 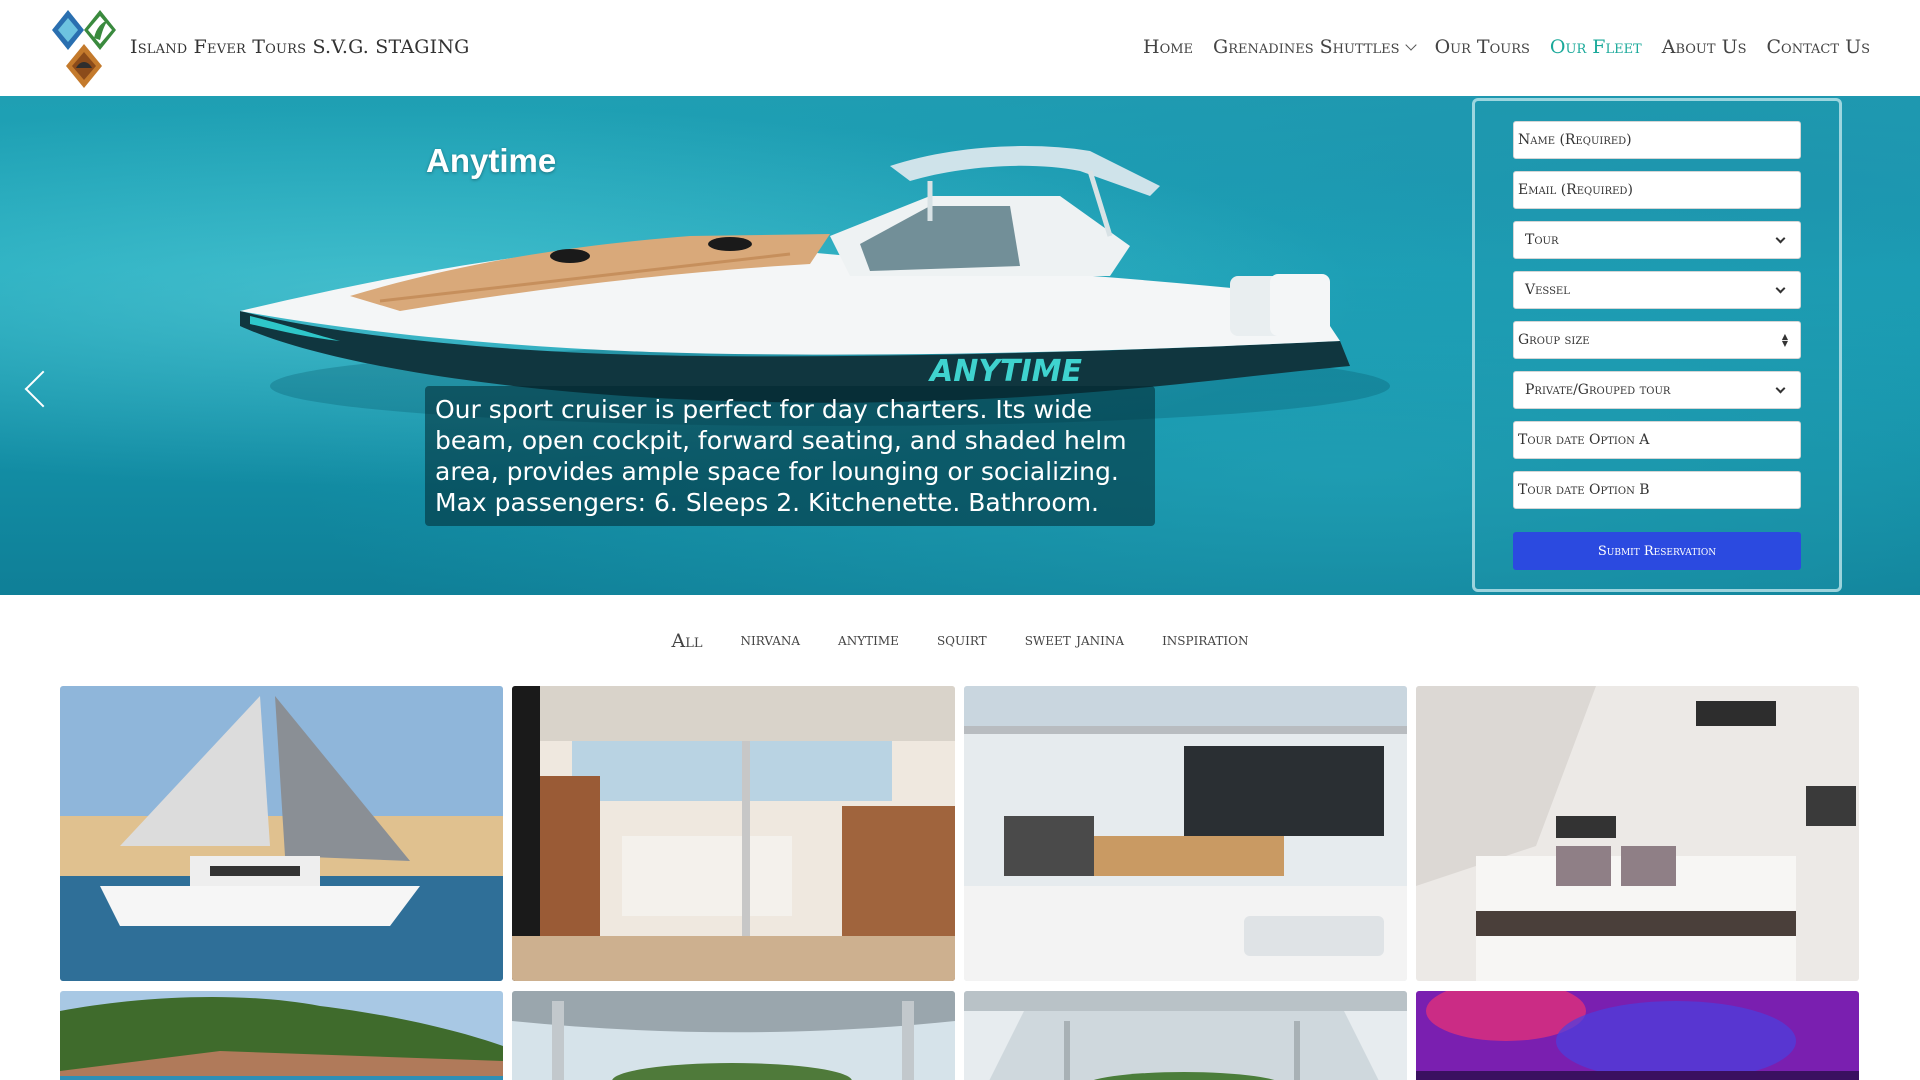 I want to click on nav-item-contact-us: Contact Us, so click(x=1819, y=47).